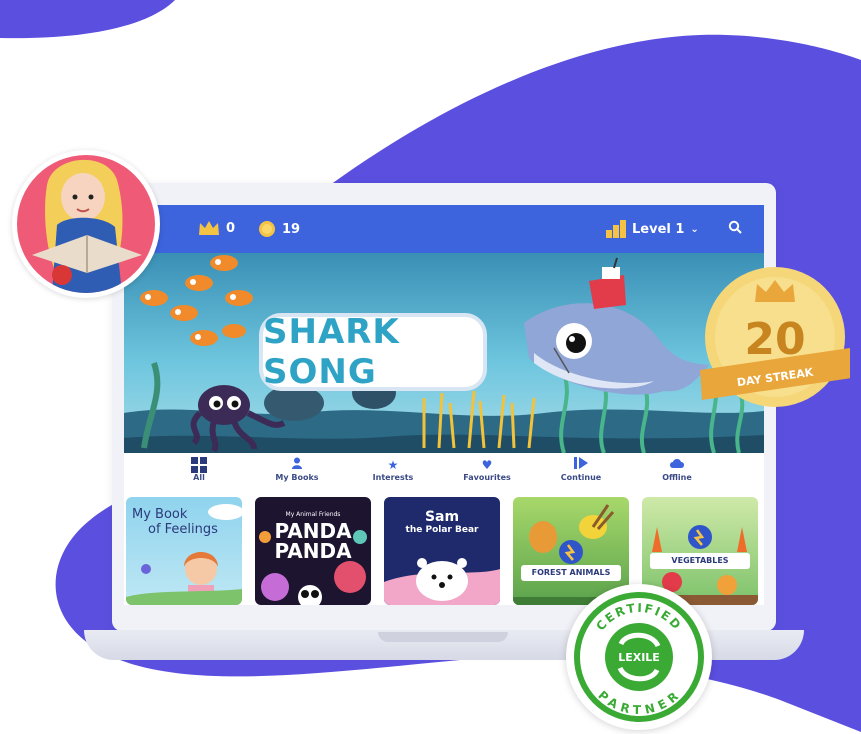  Describe the element at coordinates (297, 465) in the screenshot. I see `person-icon` at that location.